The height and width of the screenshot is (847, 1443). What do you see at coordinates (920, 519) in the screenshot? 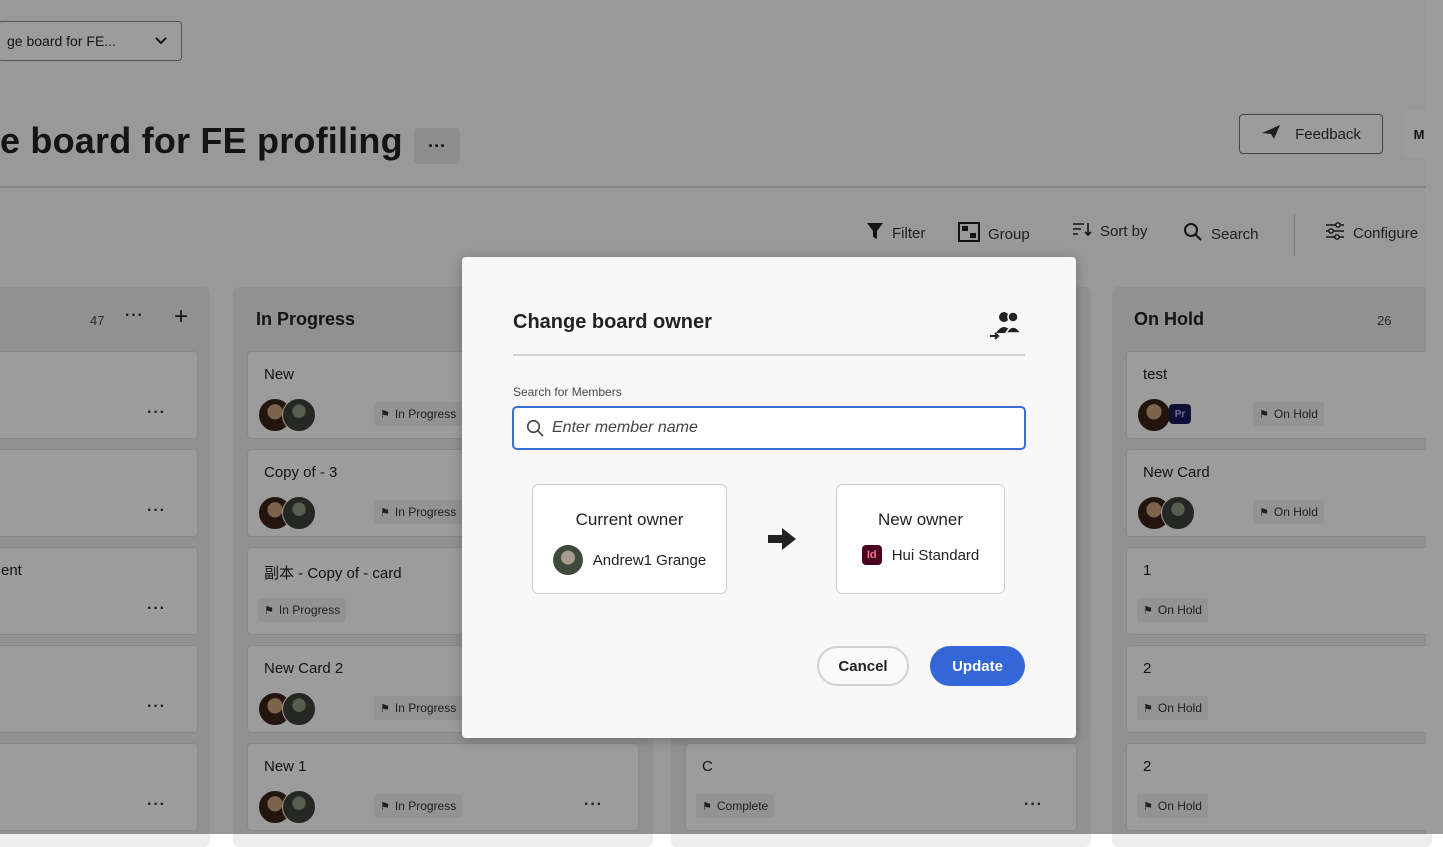
I see `new-owner-label: New owner` at bounding box center [920, 519].